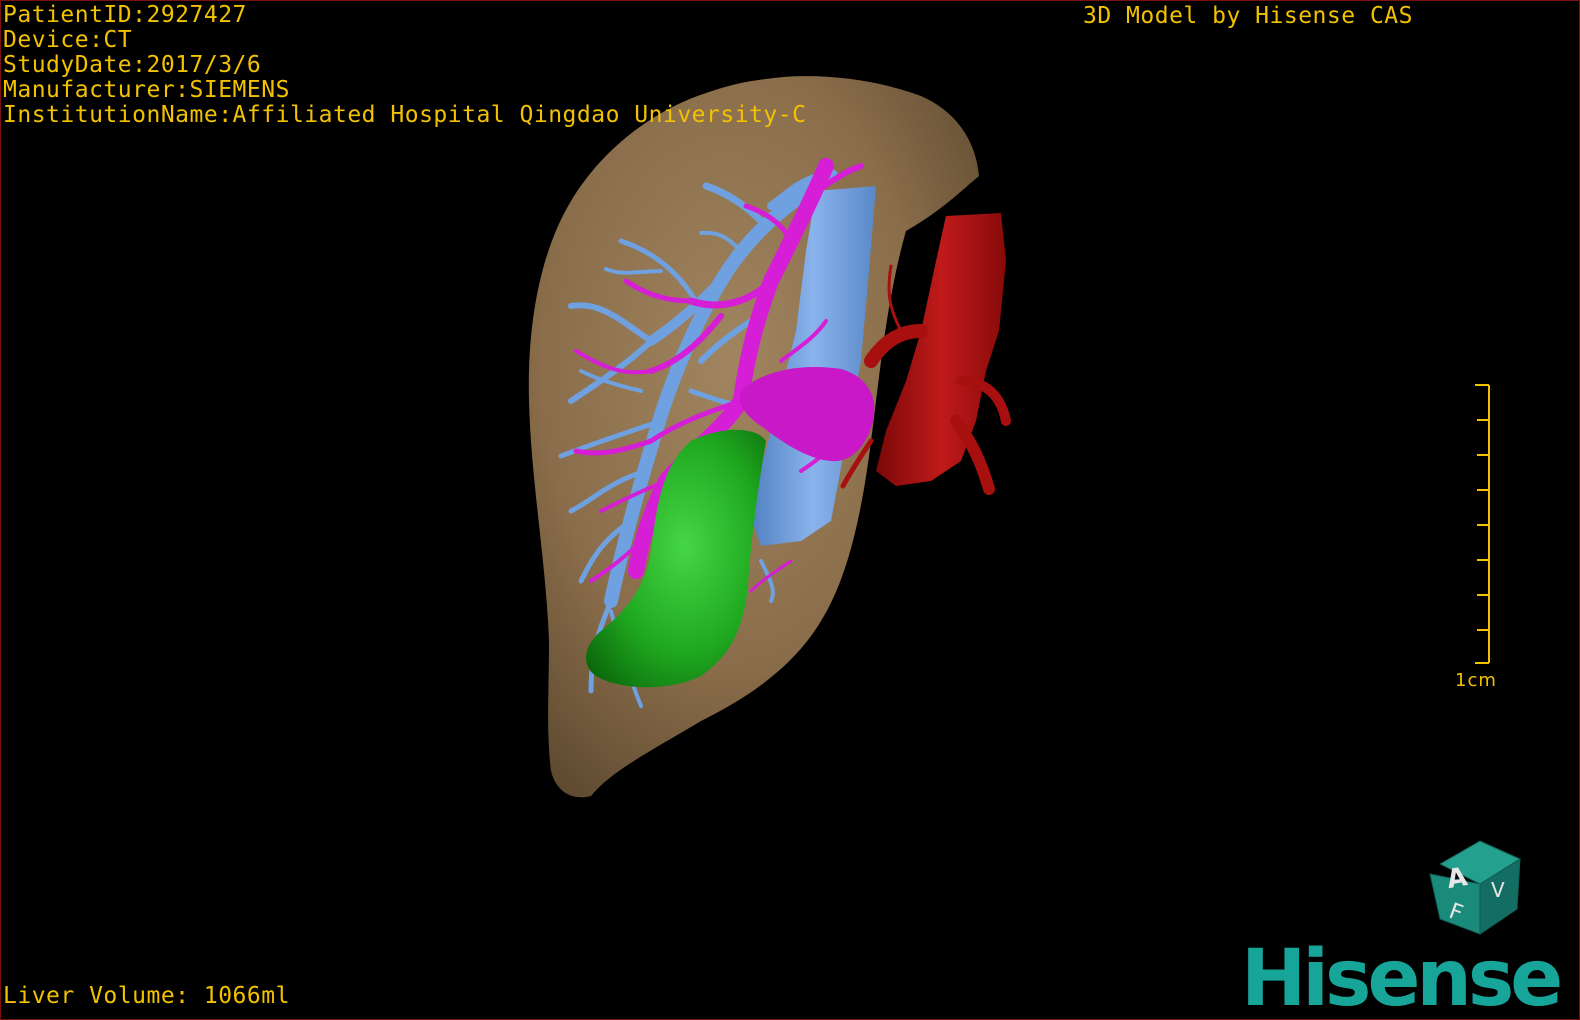 Image resolution: width=1580 pixels, height=1020 pixels. I want to click on study-date: StudyDate:2017/3/6, so click(132, 65).